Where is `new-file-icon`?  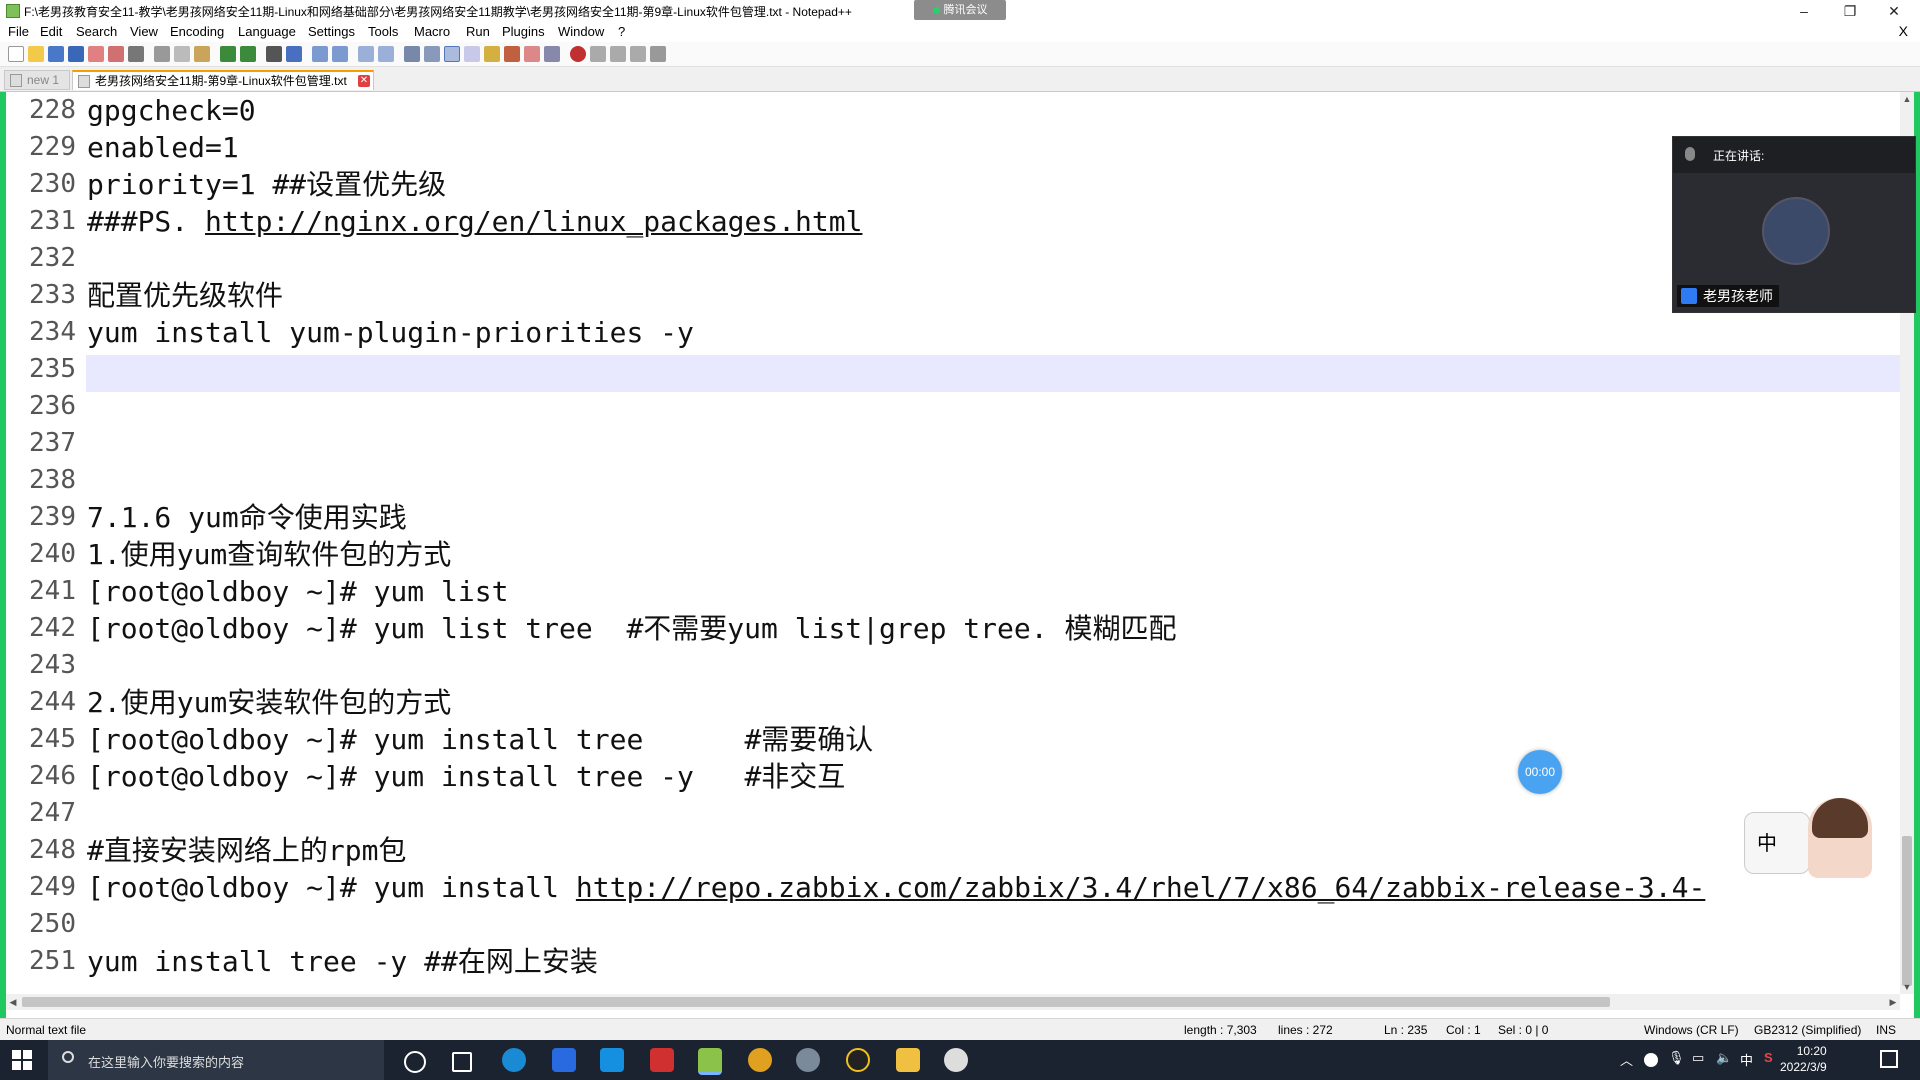 new-file-icon is located at coordinates (16, 54).